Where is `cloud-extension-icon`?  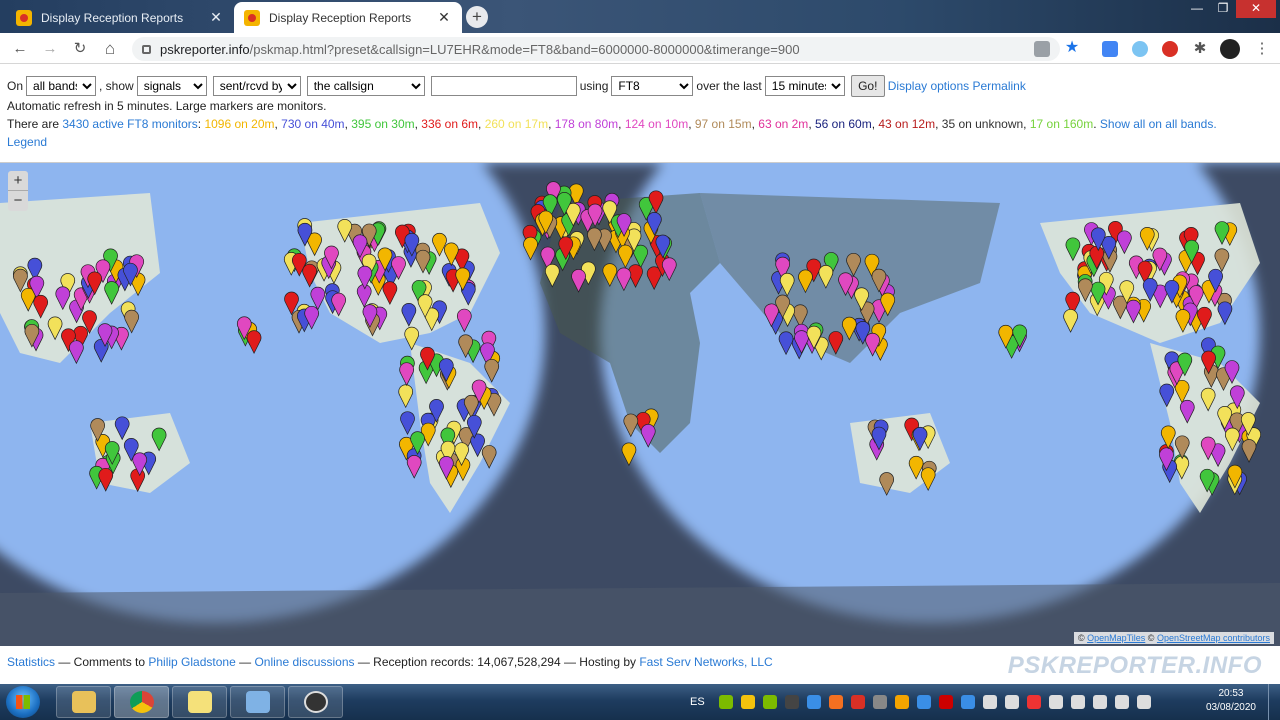
cloud-extension-icon is located at coordinates (1140, 49).